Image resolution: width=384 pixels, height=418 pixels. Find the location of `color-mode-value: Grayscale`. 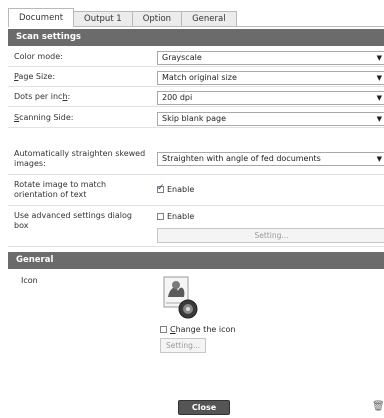

color-mode-value: Grayscale is located at coordinates (182, 57).